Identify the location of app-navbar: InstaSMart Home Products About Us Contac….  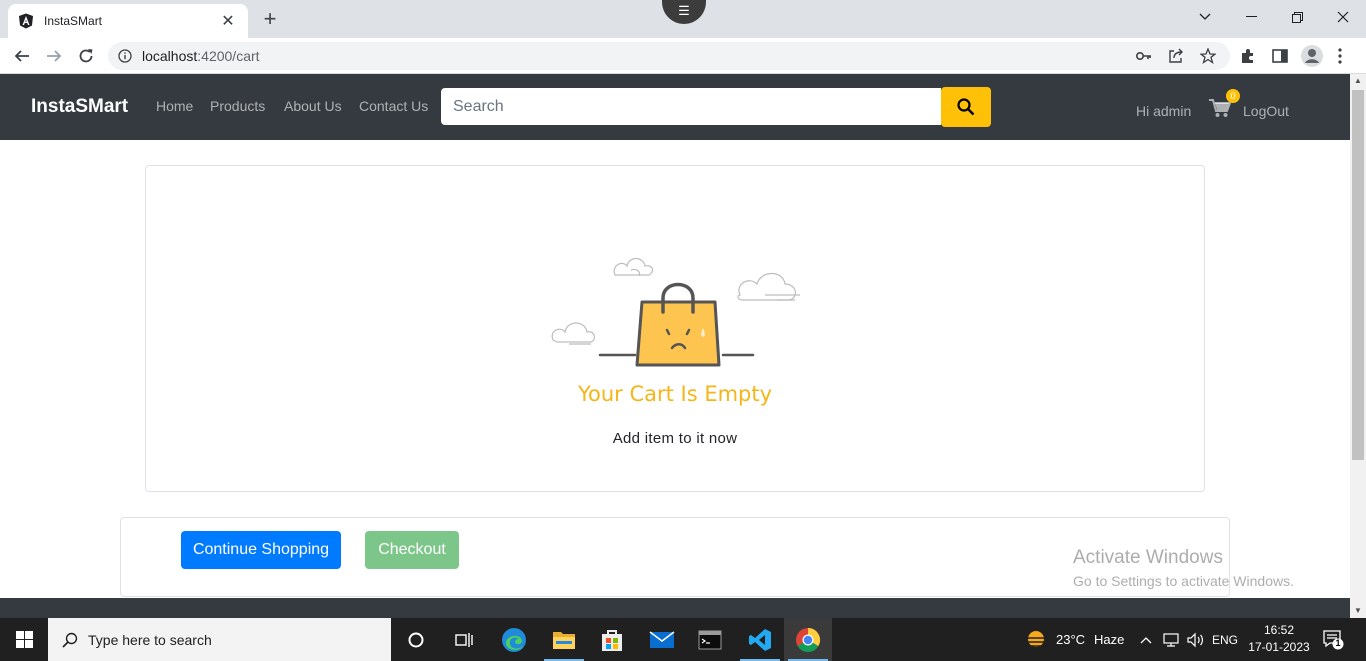
(675, 107).